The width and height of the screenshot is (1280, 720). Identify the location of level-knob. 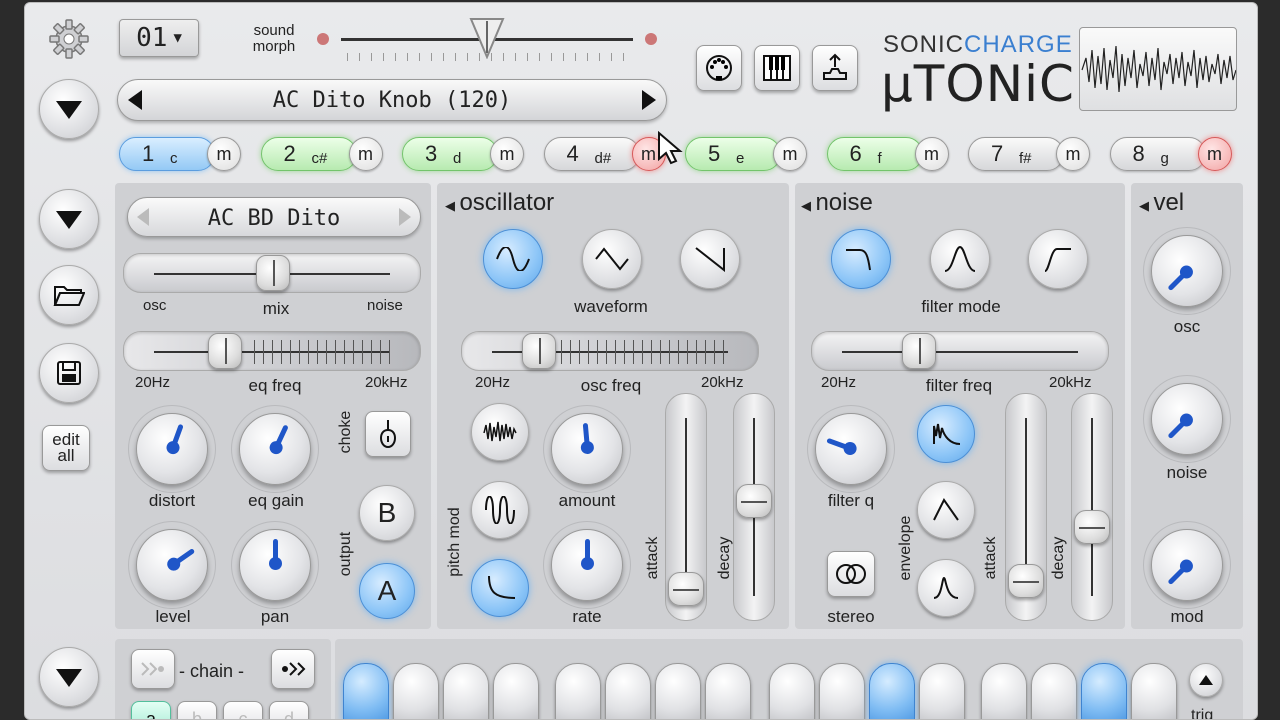
(172, 565).